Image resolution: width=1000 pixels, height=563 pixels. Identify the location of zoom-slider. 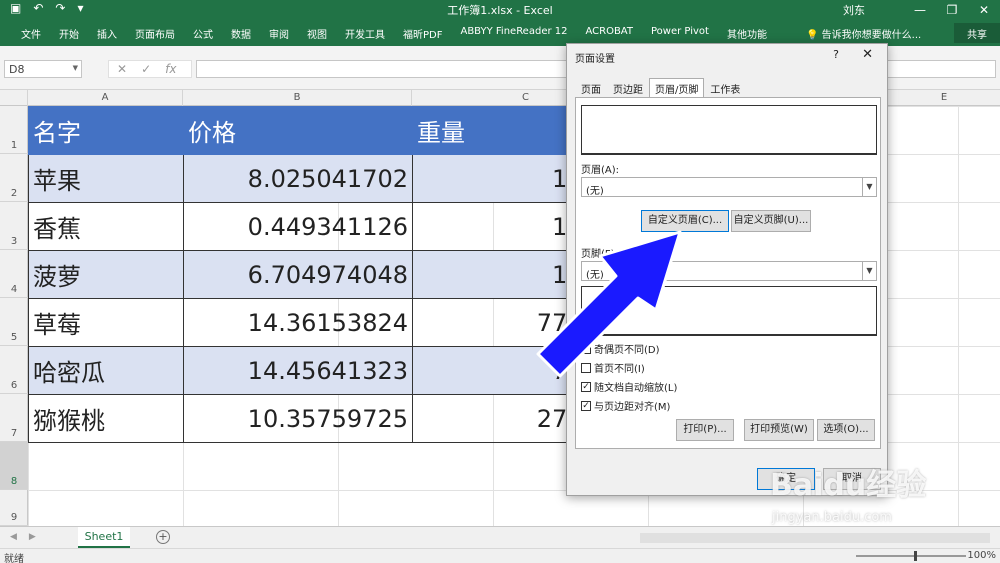
(911, 556).